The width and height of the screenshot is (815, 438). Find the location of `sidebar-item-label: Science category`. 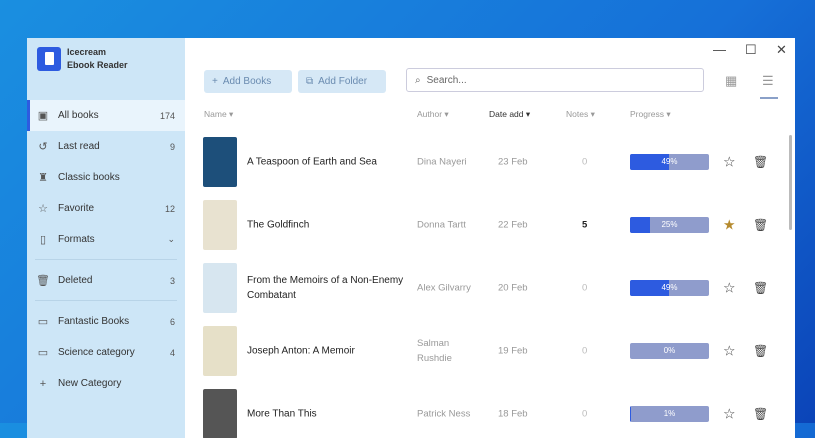

sidebar-item-label: Science category is located at coordinates (96, 352).